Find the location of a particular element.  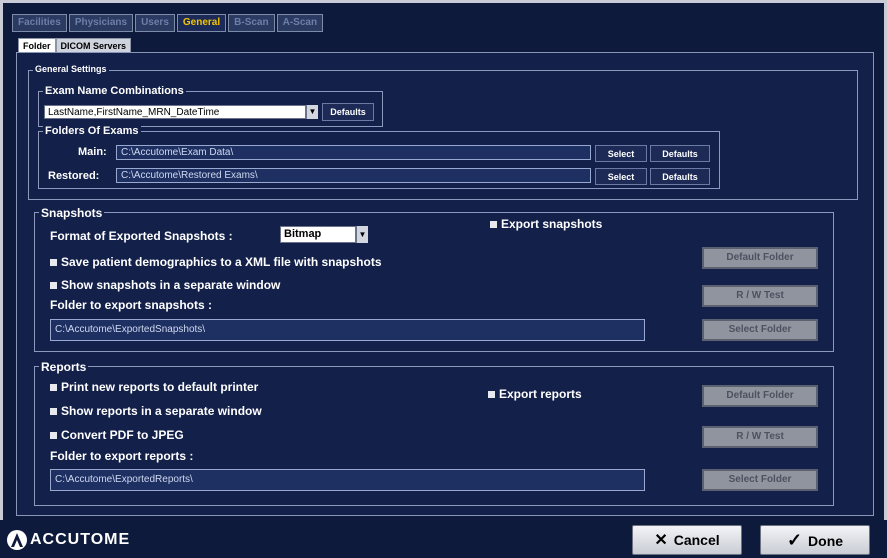

tab-a-scan: A-Scan is located at coordinates (300, 23).